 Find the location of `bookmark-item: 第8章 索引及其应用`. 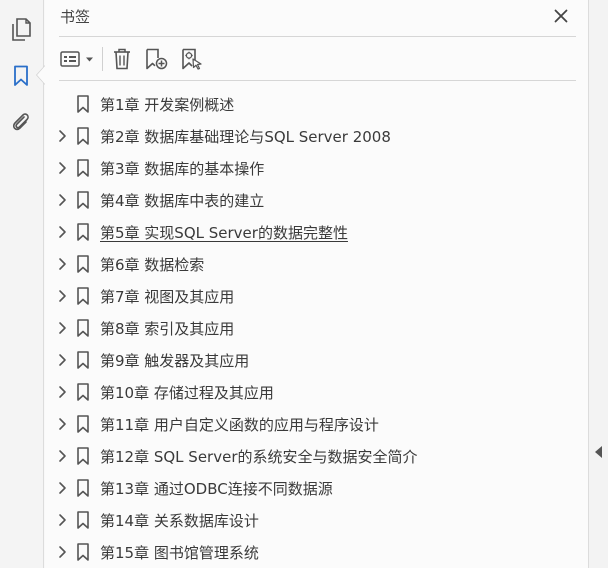

bookmark-item: 第8章 索引及其应用 is located at coordinates (316, 328).